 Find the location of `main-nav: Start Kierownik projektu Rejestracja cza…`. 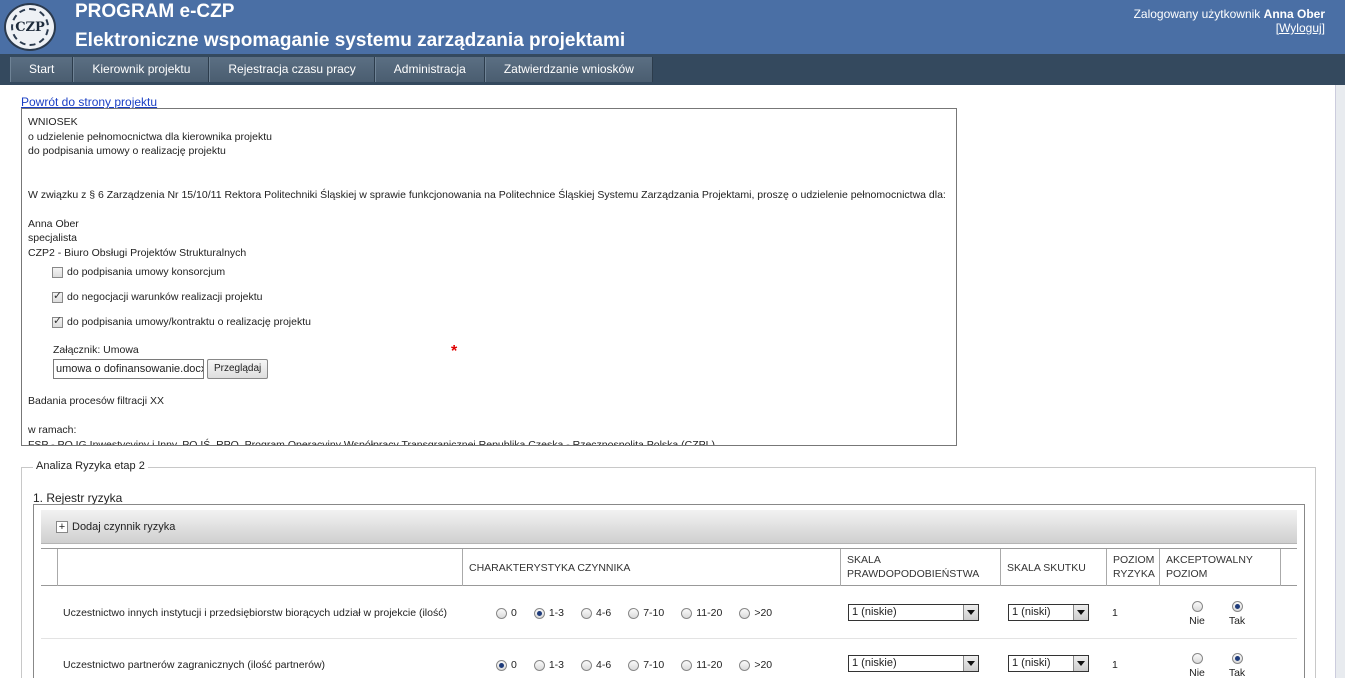

main-nav: Start Kierownik projektu Rejestracja cza… is located at coordinates (672, 69).